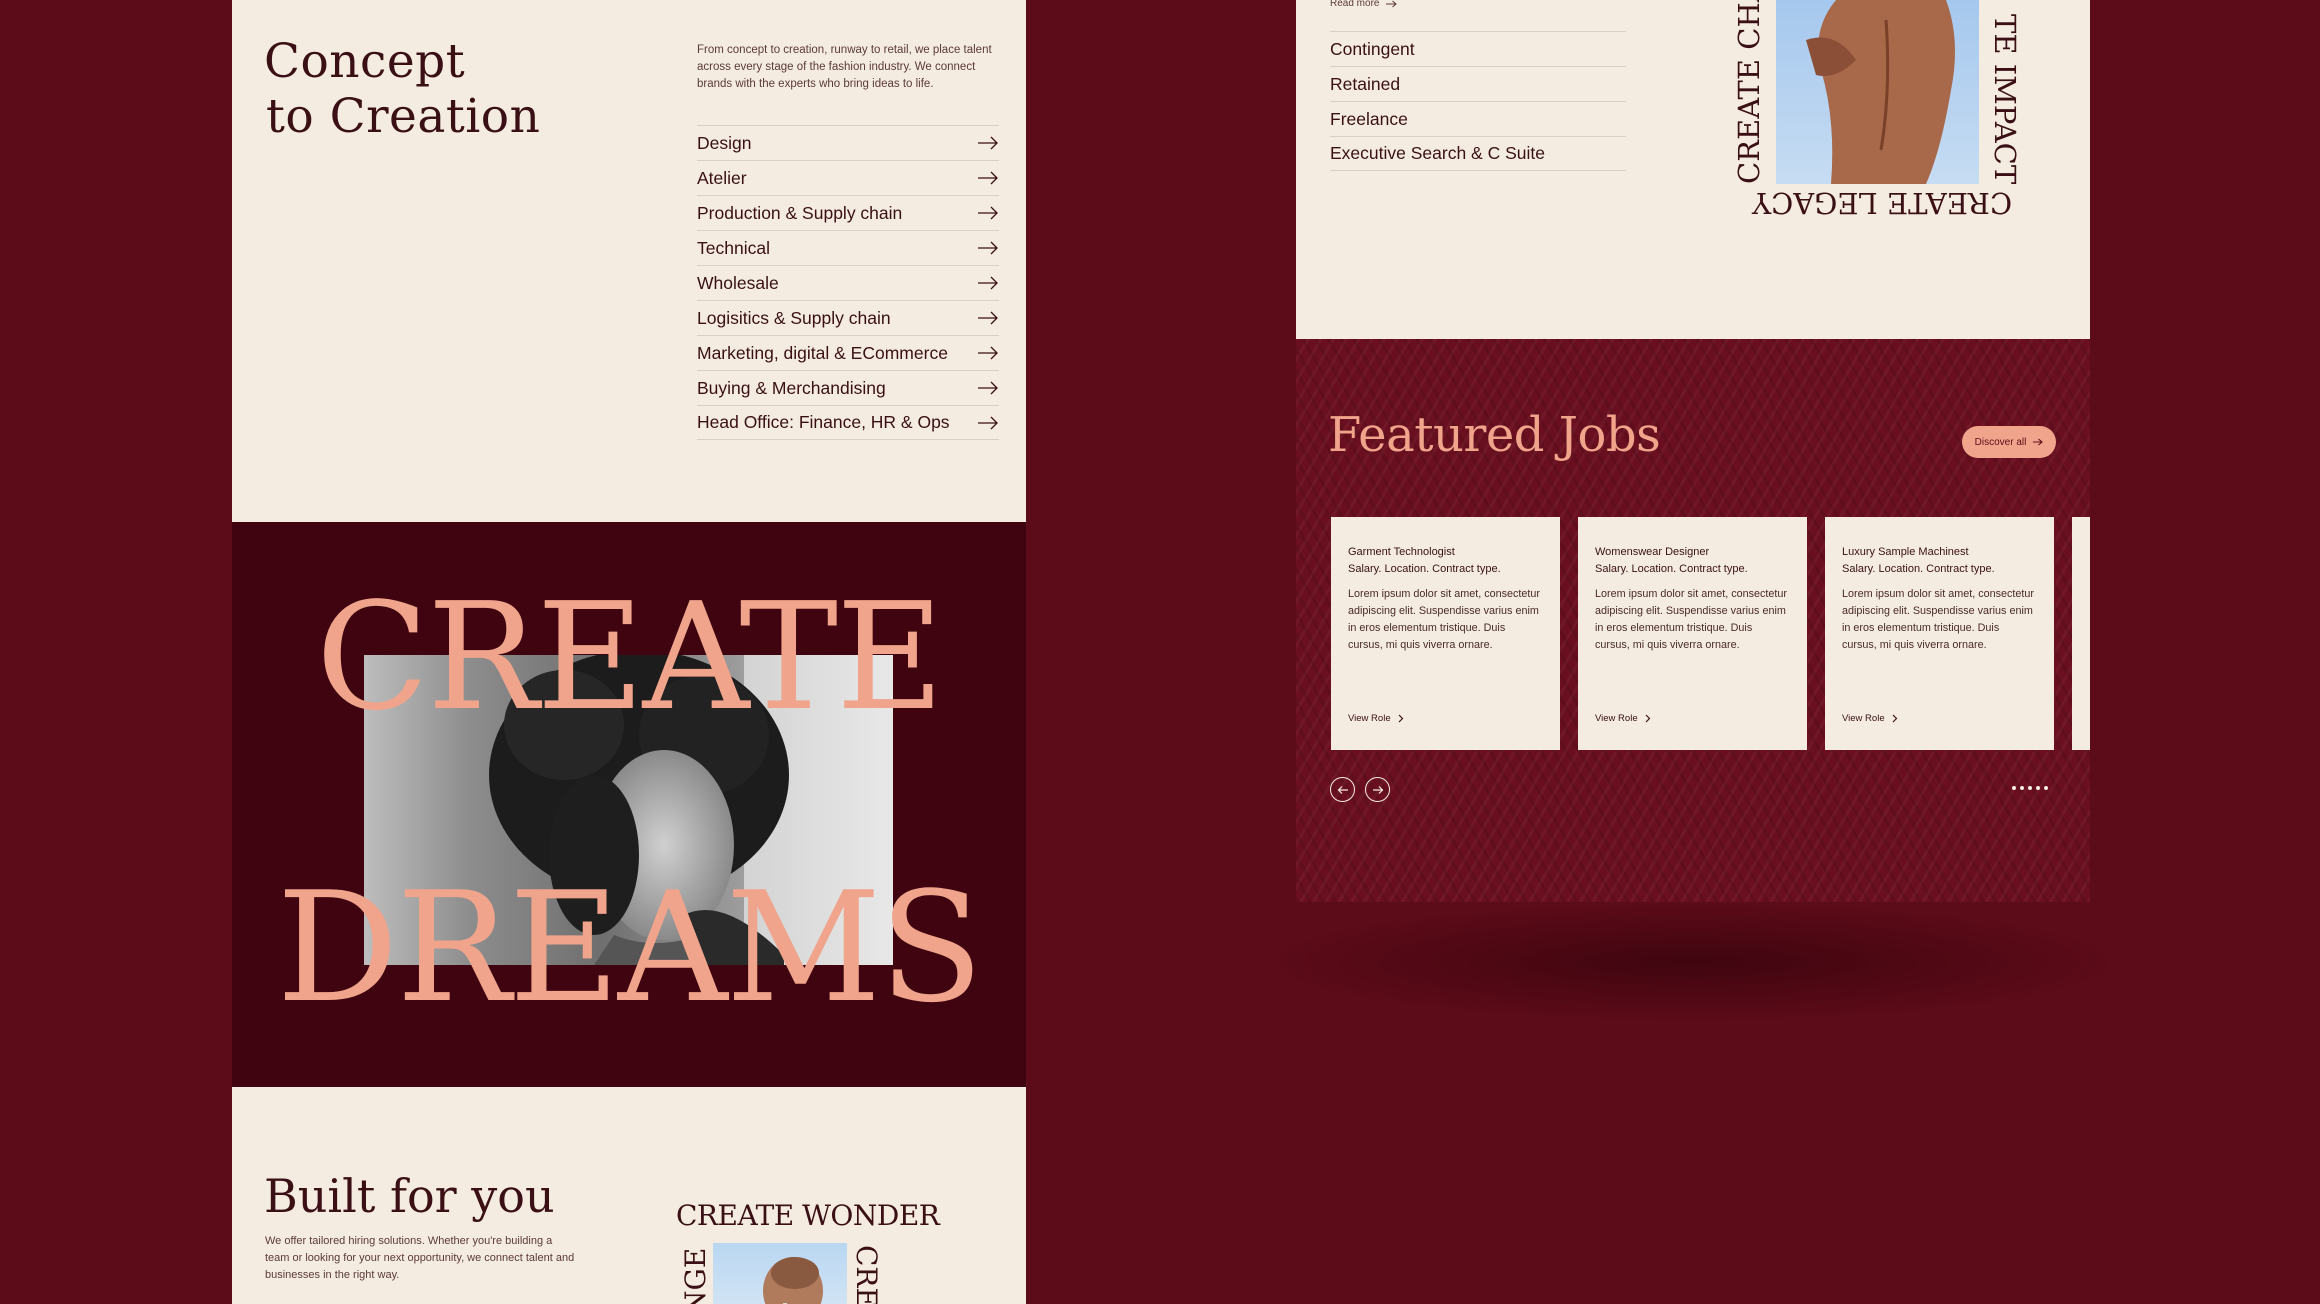 The height and width of the screenshot is (1304, 2320). I want to click on hiring-type-label: Executive Search & C Suite, so click(1437, 153).